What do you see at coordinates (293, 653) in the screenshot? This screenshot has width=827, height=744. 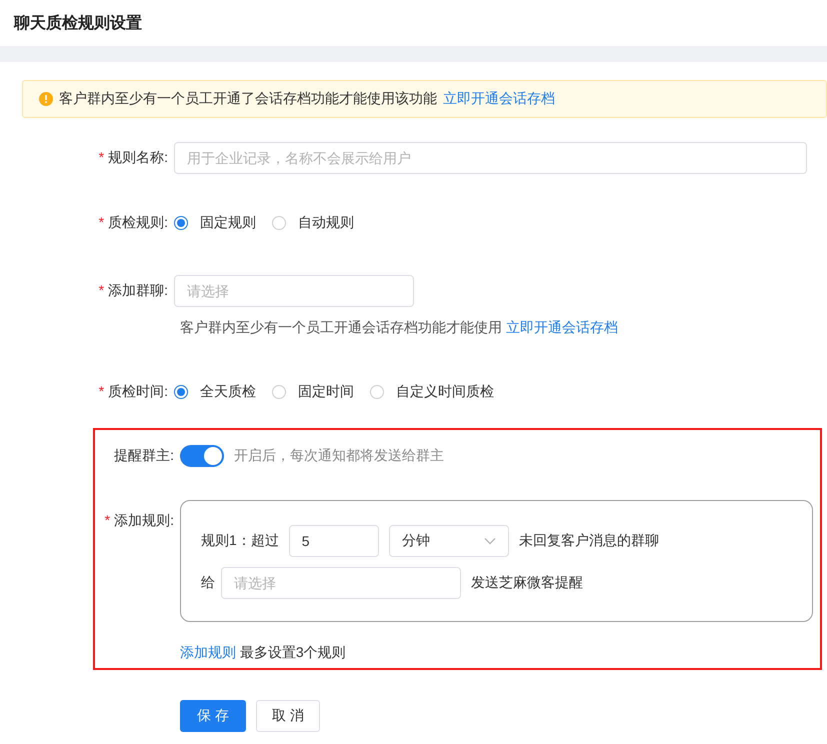 I see `hint-text: 最多设置3个规则` at bounding box center [293, 653].